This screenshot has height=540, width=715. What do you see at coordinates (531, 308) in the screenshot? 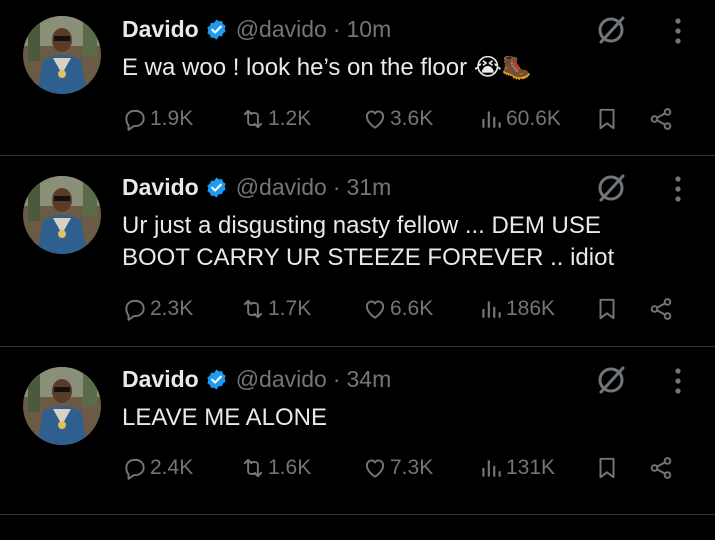
I see `views-count: 186K` at bounding box center [531, 308].